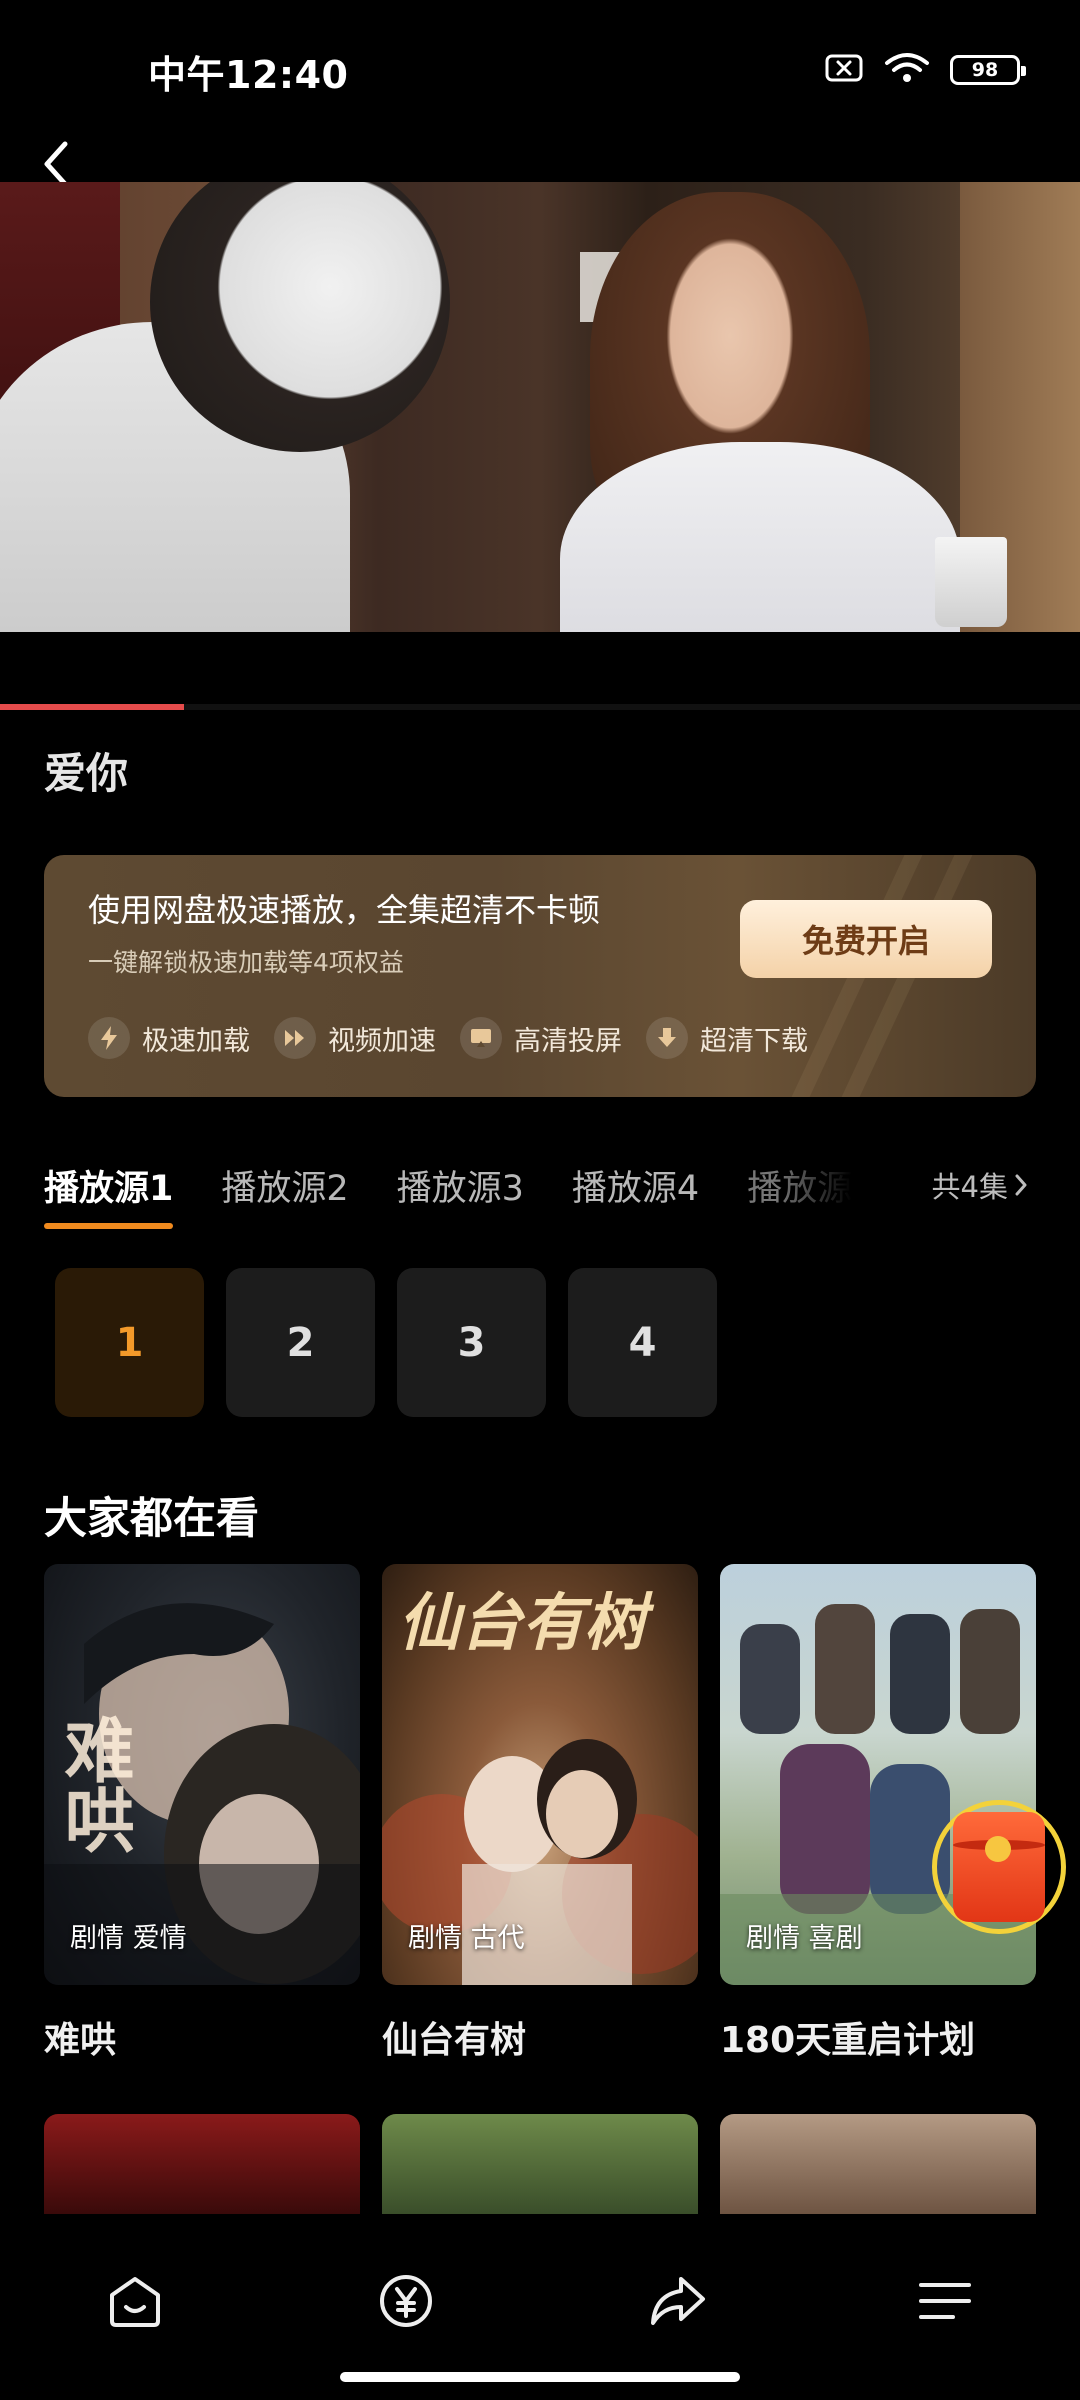 The width and height of the screenshot is (1080, 2400). Describe the element at coordinates (988, 70) in the screenshot. I see `battery-icon: 98` at that location.